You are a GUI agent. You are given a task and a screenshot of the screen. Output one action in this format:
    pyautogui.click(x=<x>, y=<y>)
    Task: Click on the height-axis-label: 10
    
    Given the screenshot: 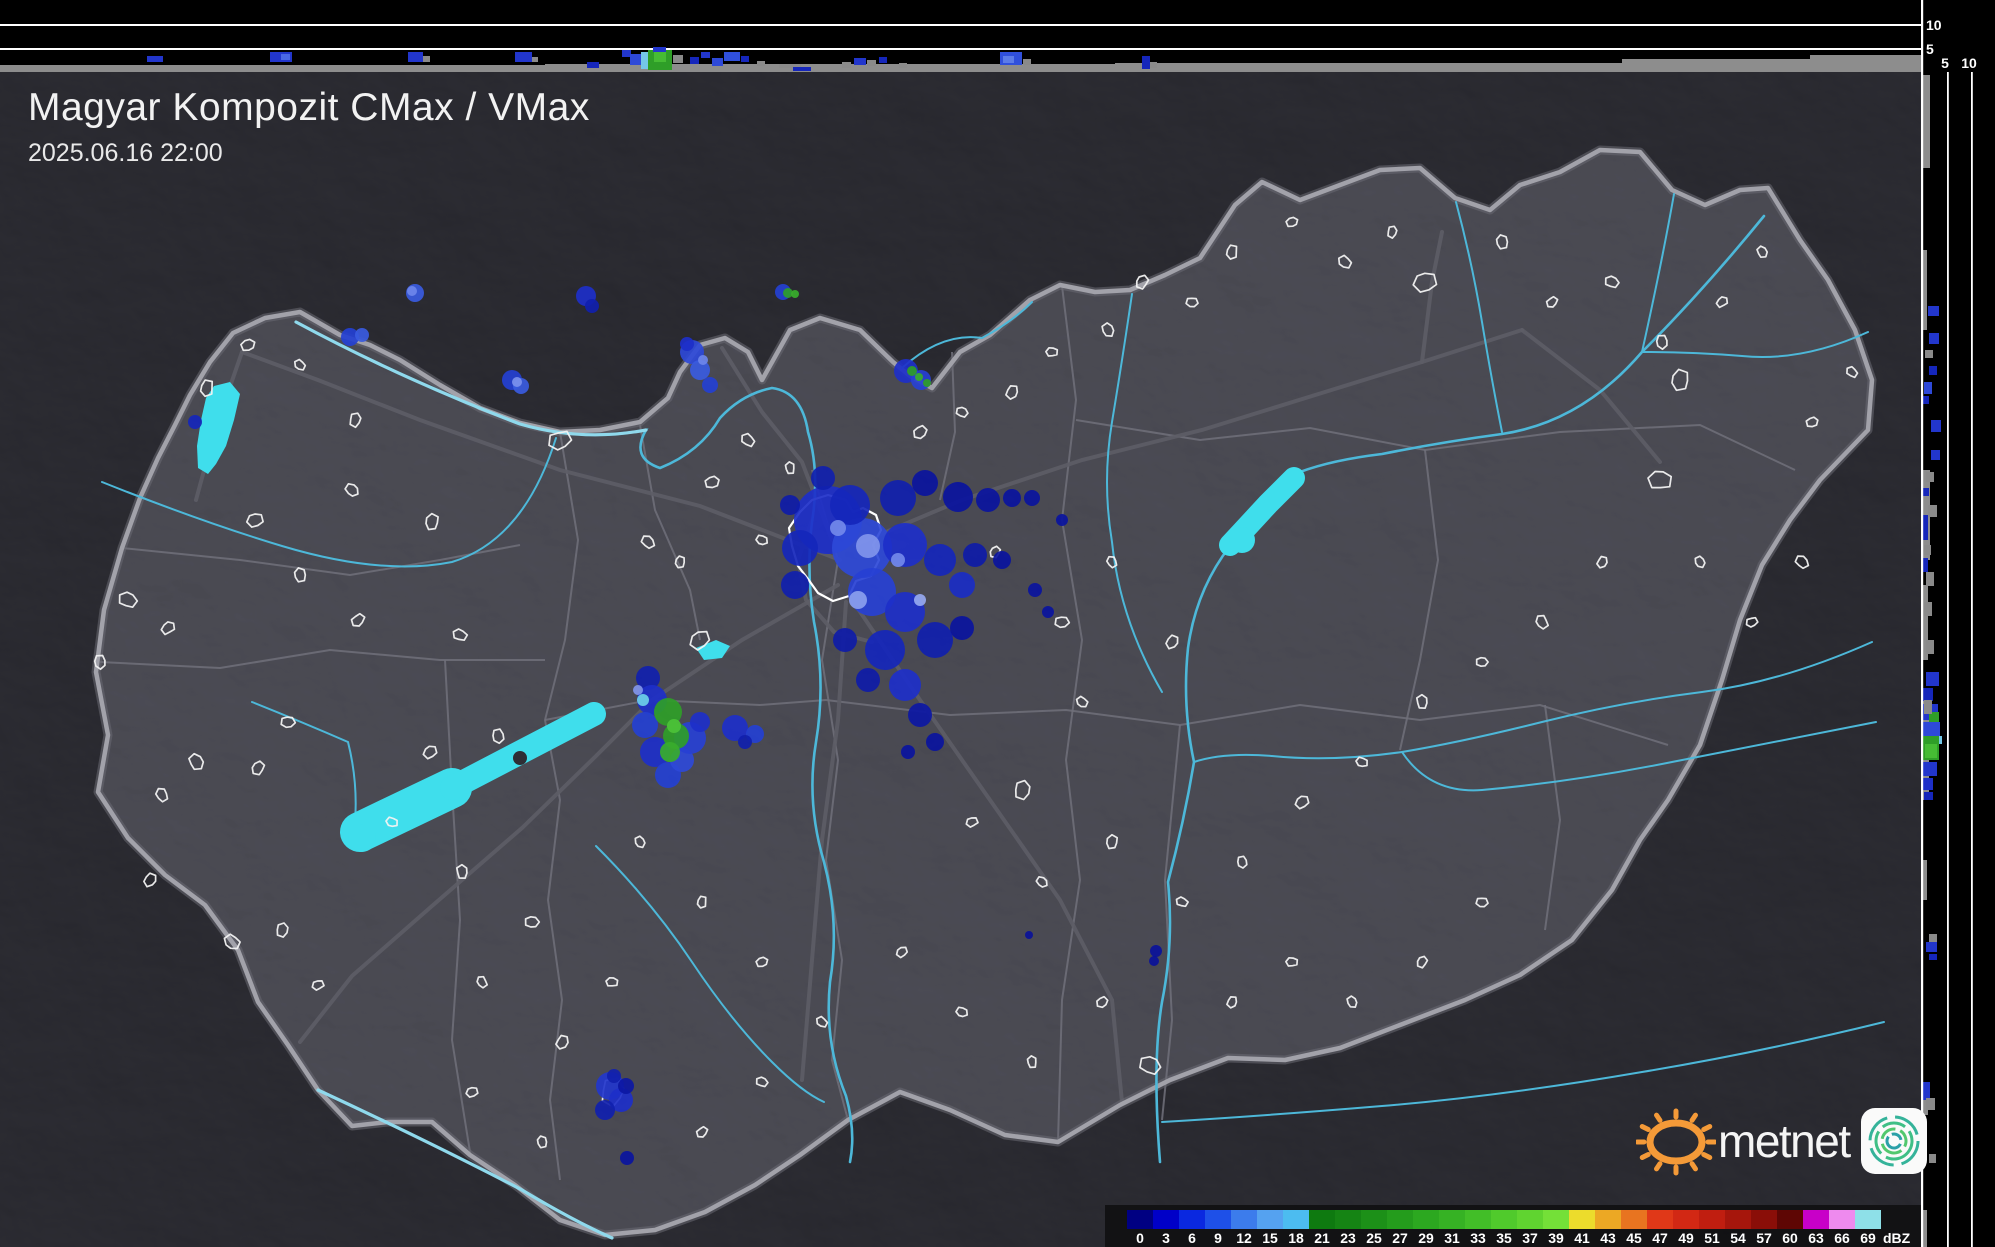 What is the action you would take?
    pyautogui.click(x=1969, y=63)
    